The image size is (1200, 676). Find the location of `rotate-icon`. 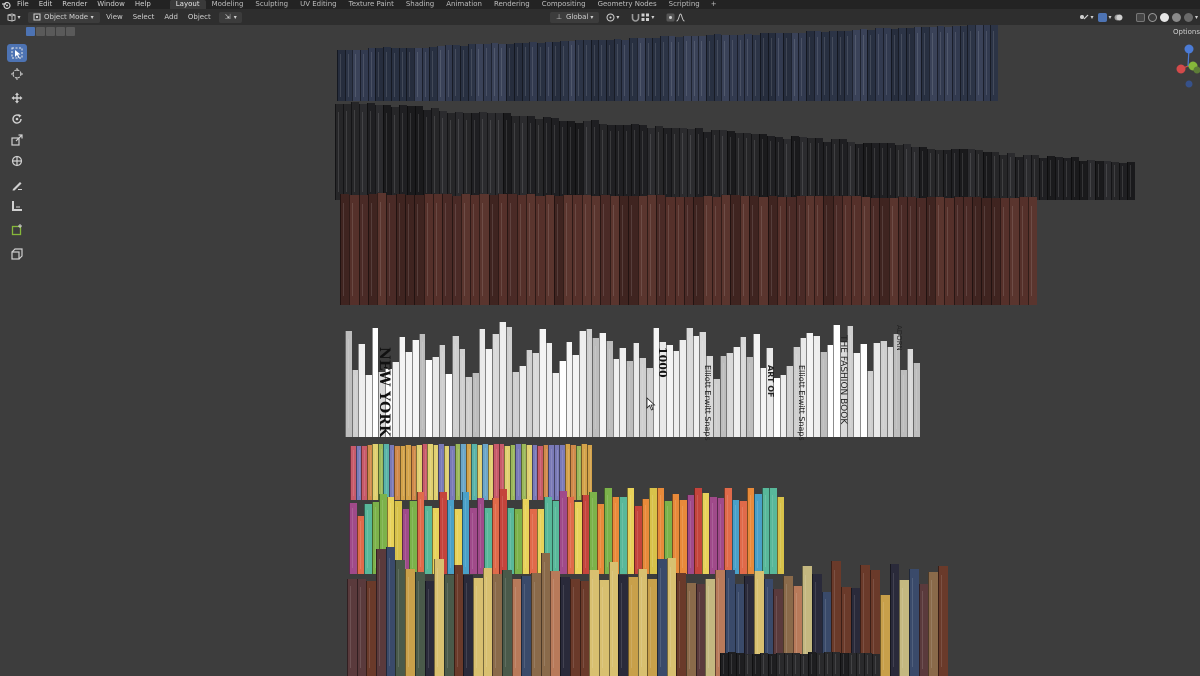

rotate-icon is located at coordinates (17, 119).